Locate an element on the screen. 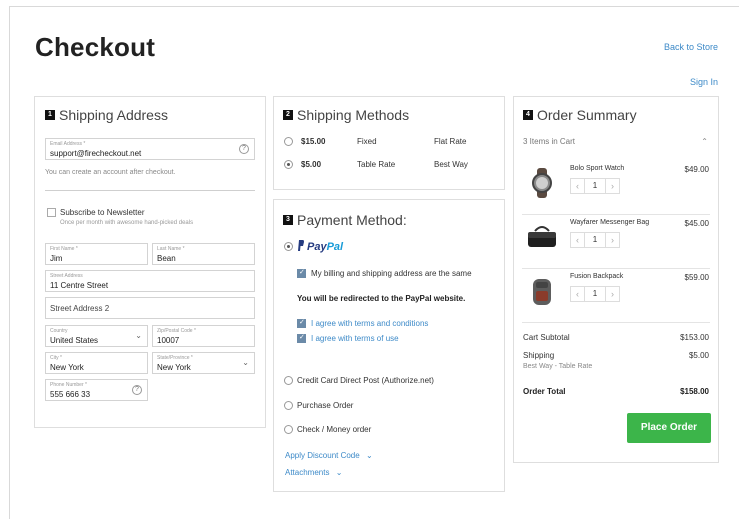 The width and height of the screenshot is (739, 519). paypal-wordmark-a: Pay is located at coordinates (317, 247).